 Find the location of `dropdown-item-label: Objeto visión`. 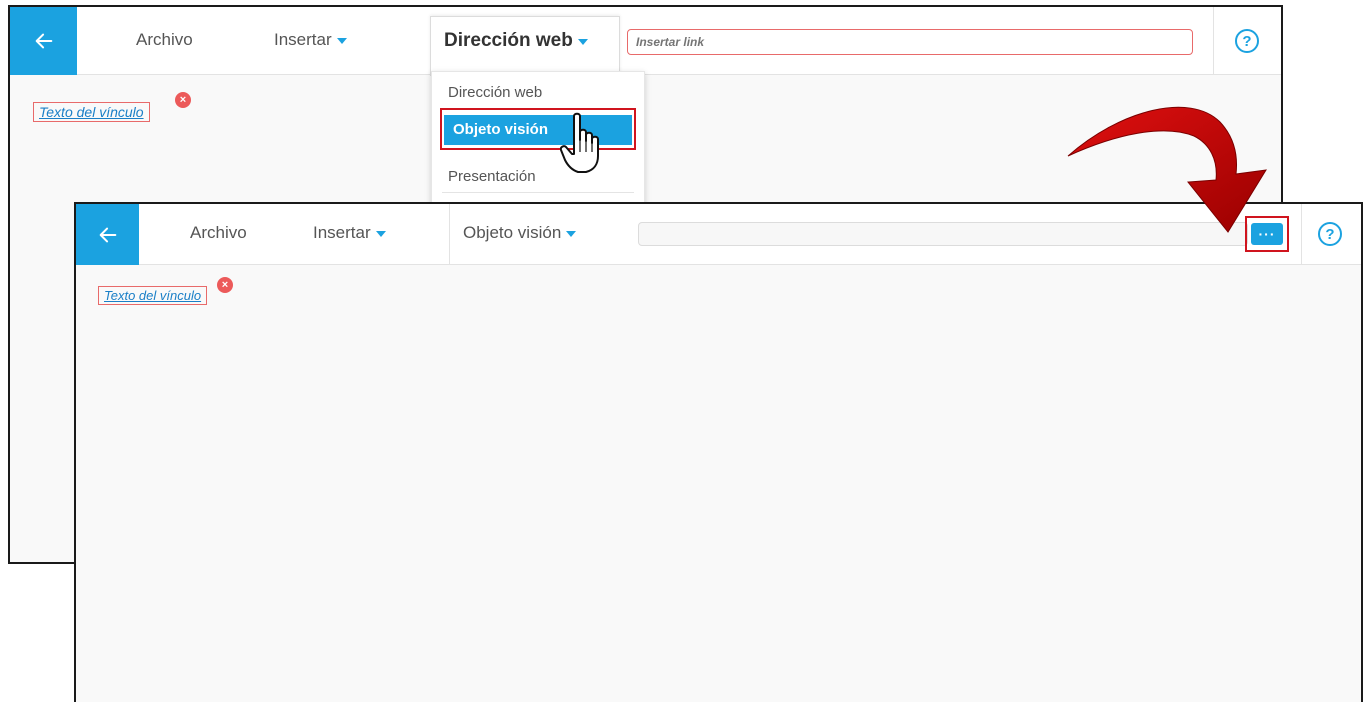

dropdown-item-label: Objeto visión is located at coordinates (501, 129).